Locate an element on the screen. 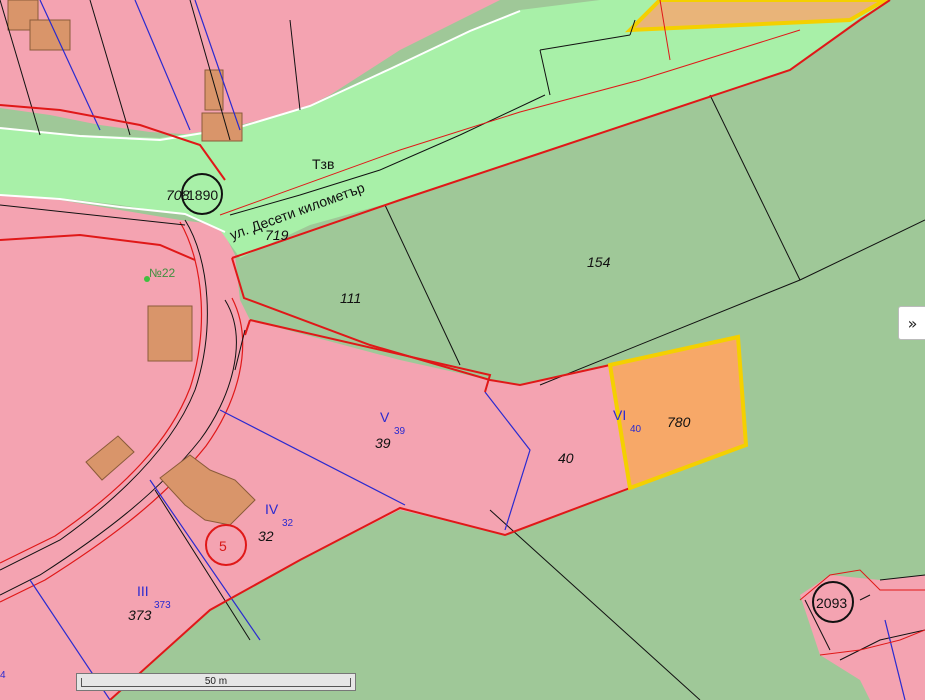 The height and width of the screenshot is (700, 925). plot-111-label: 111 is located at coordinates (350, 298).